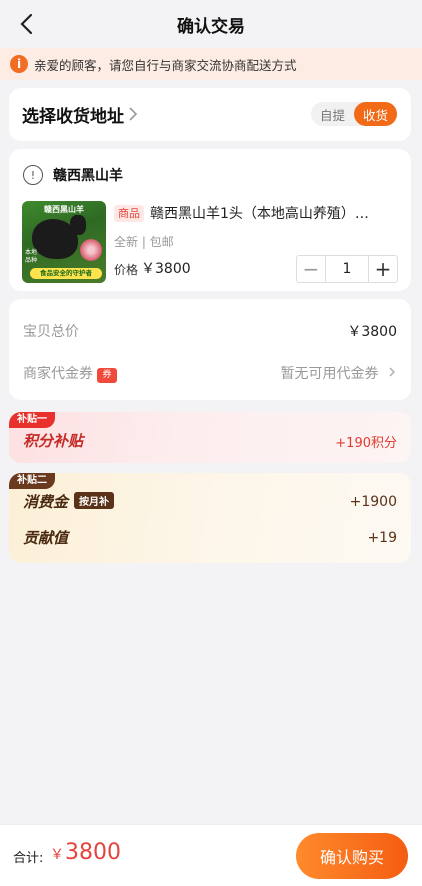 The image size is (422, 886). I want to click on meat-illustration, so click(91, 250).